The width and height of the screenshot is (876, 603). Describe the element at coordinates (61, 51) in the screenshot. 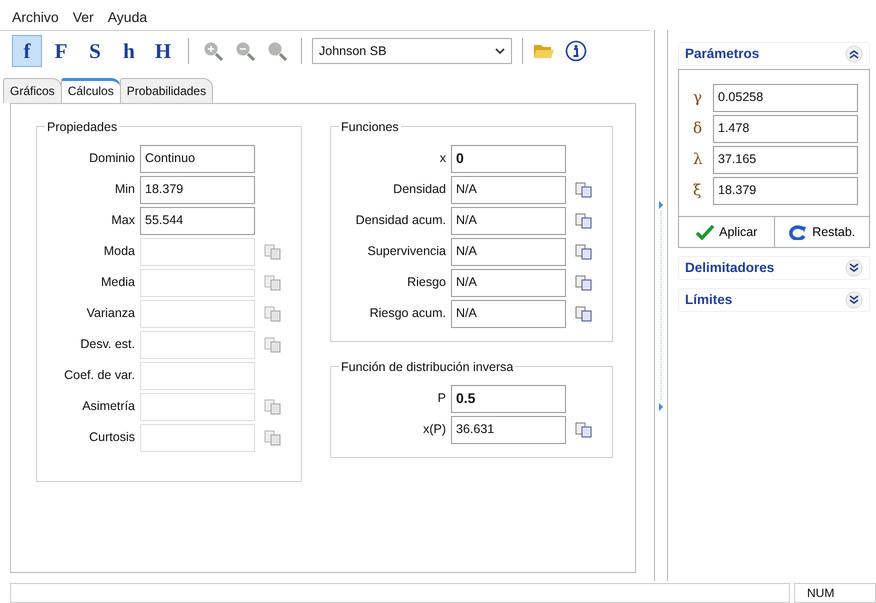

I see `mode-button: F` at that location.